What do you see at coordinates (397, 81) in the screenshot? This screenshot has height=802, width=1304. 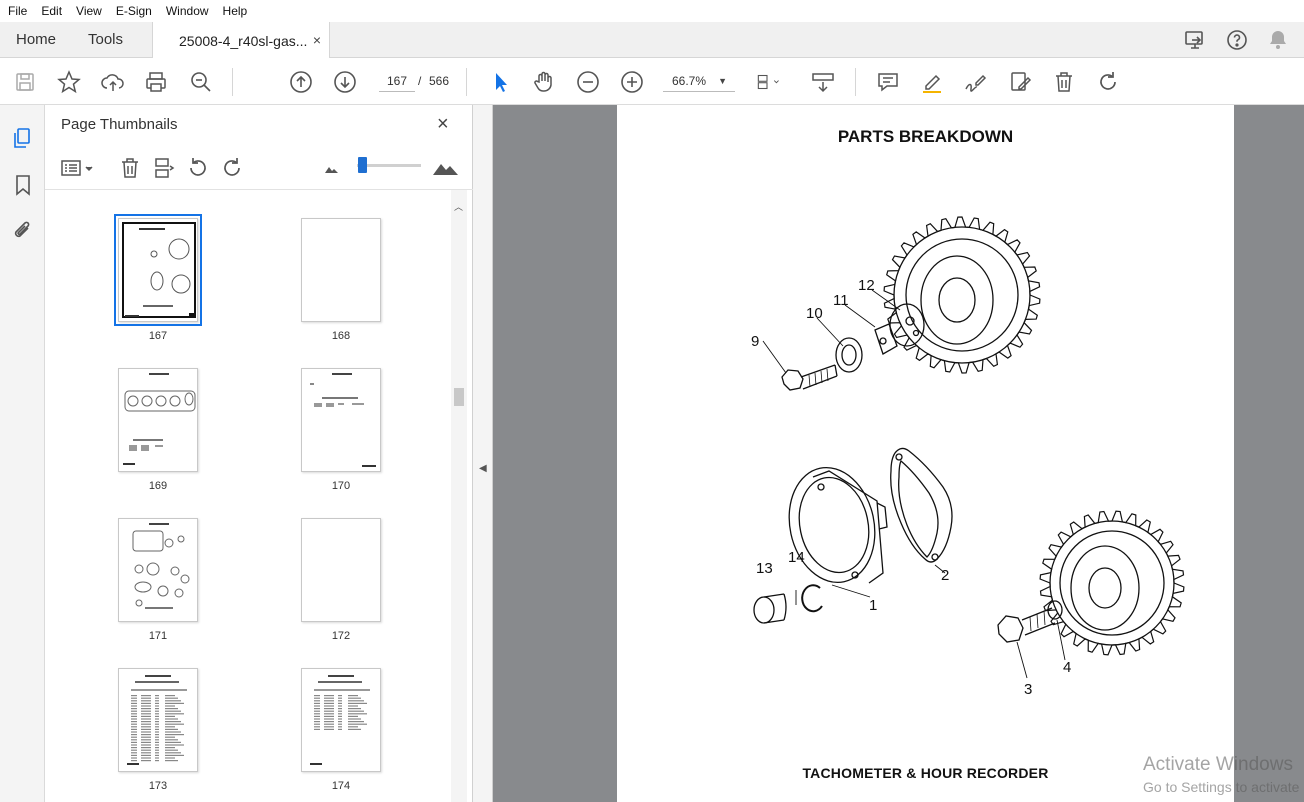 I see `current-page-input: 167` at bounding box center [397, 81].